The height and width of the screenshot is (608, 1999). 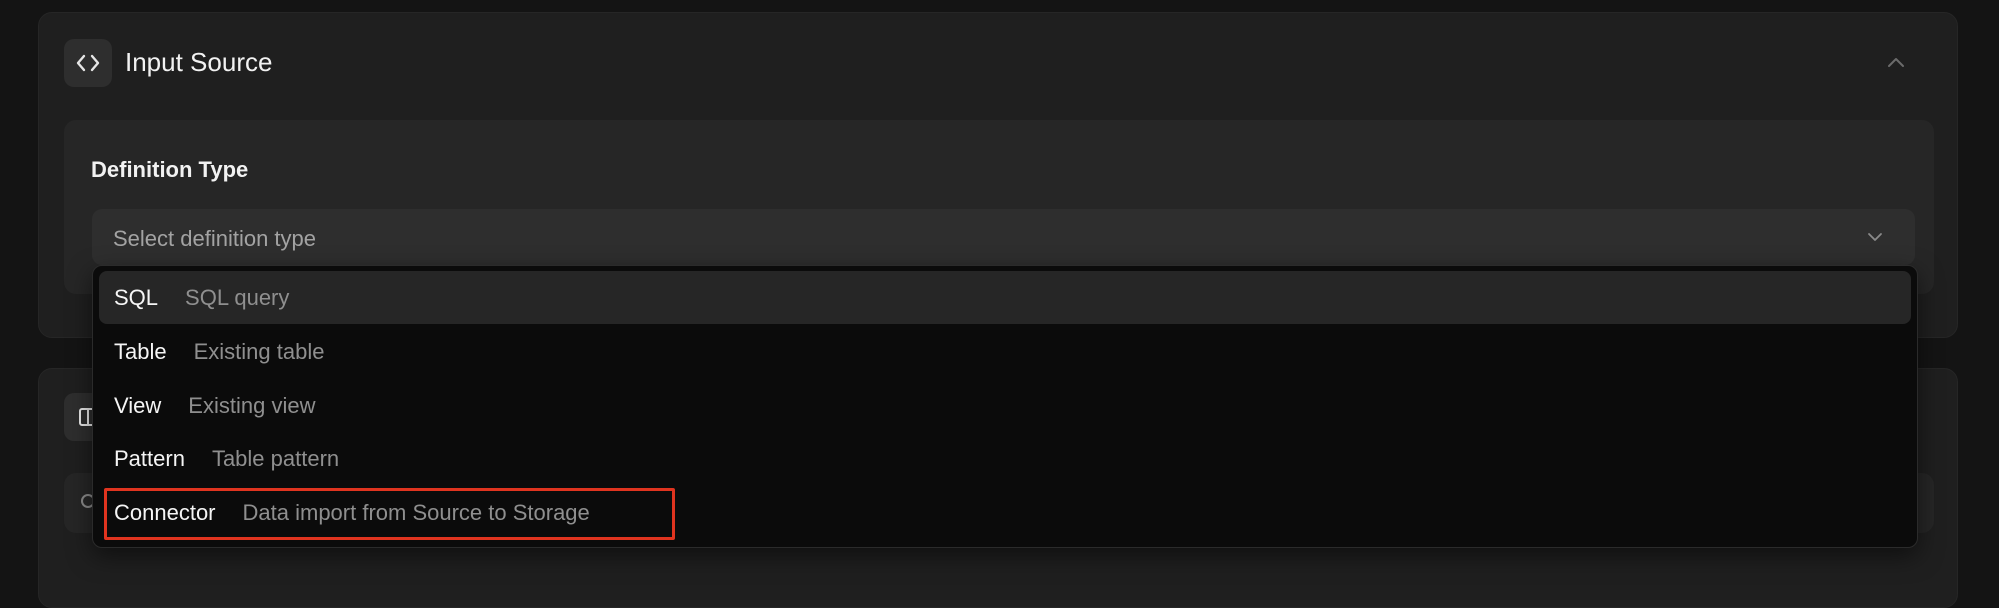 What do you see at coordinates (1896, 62) in the screenshot?
I see `chevron-up-icon` at bounding box center [1896, 62].